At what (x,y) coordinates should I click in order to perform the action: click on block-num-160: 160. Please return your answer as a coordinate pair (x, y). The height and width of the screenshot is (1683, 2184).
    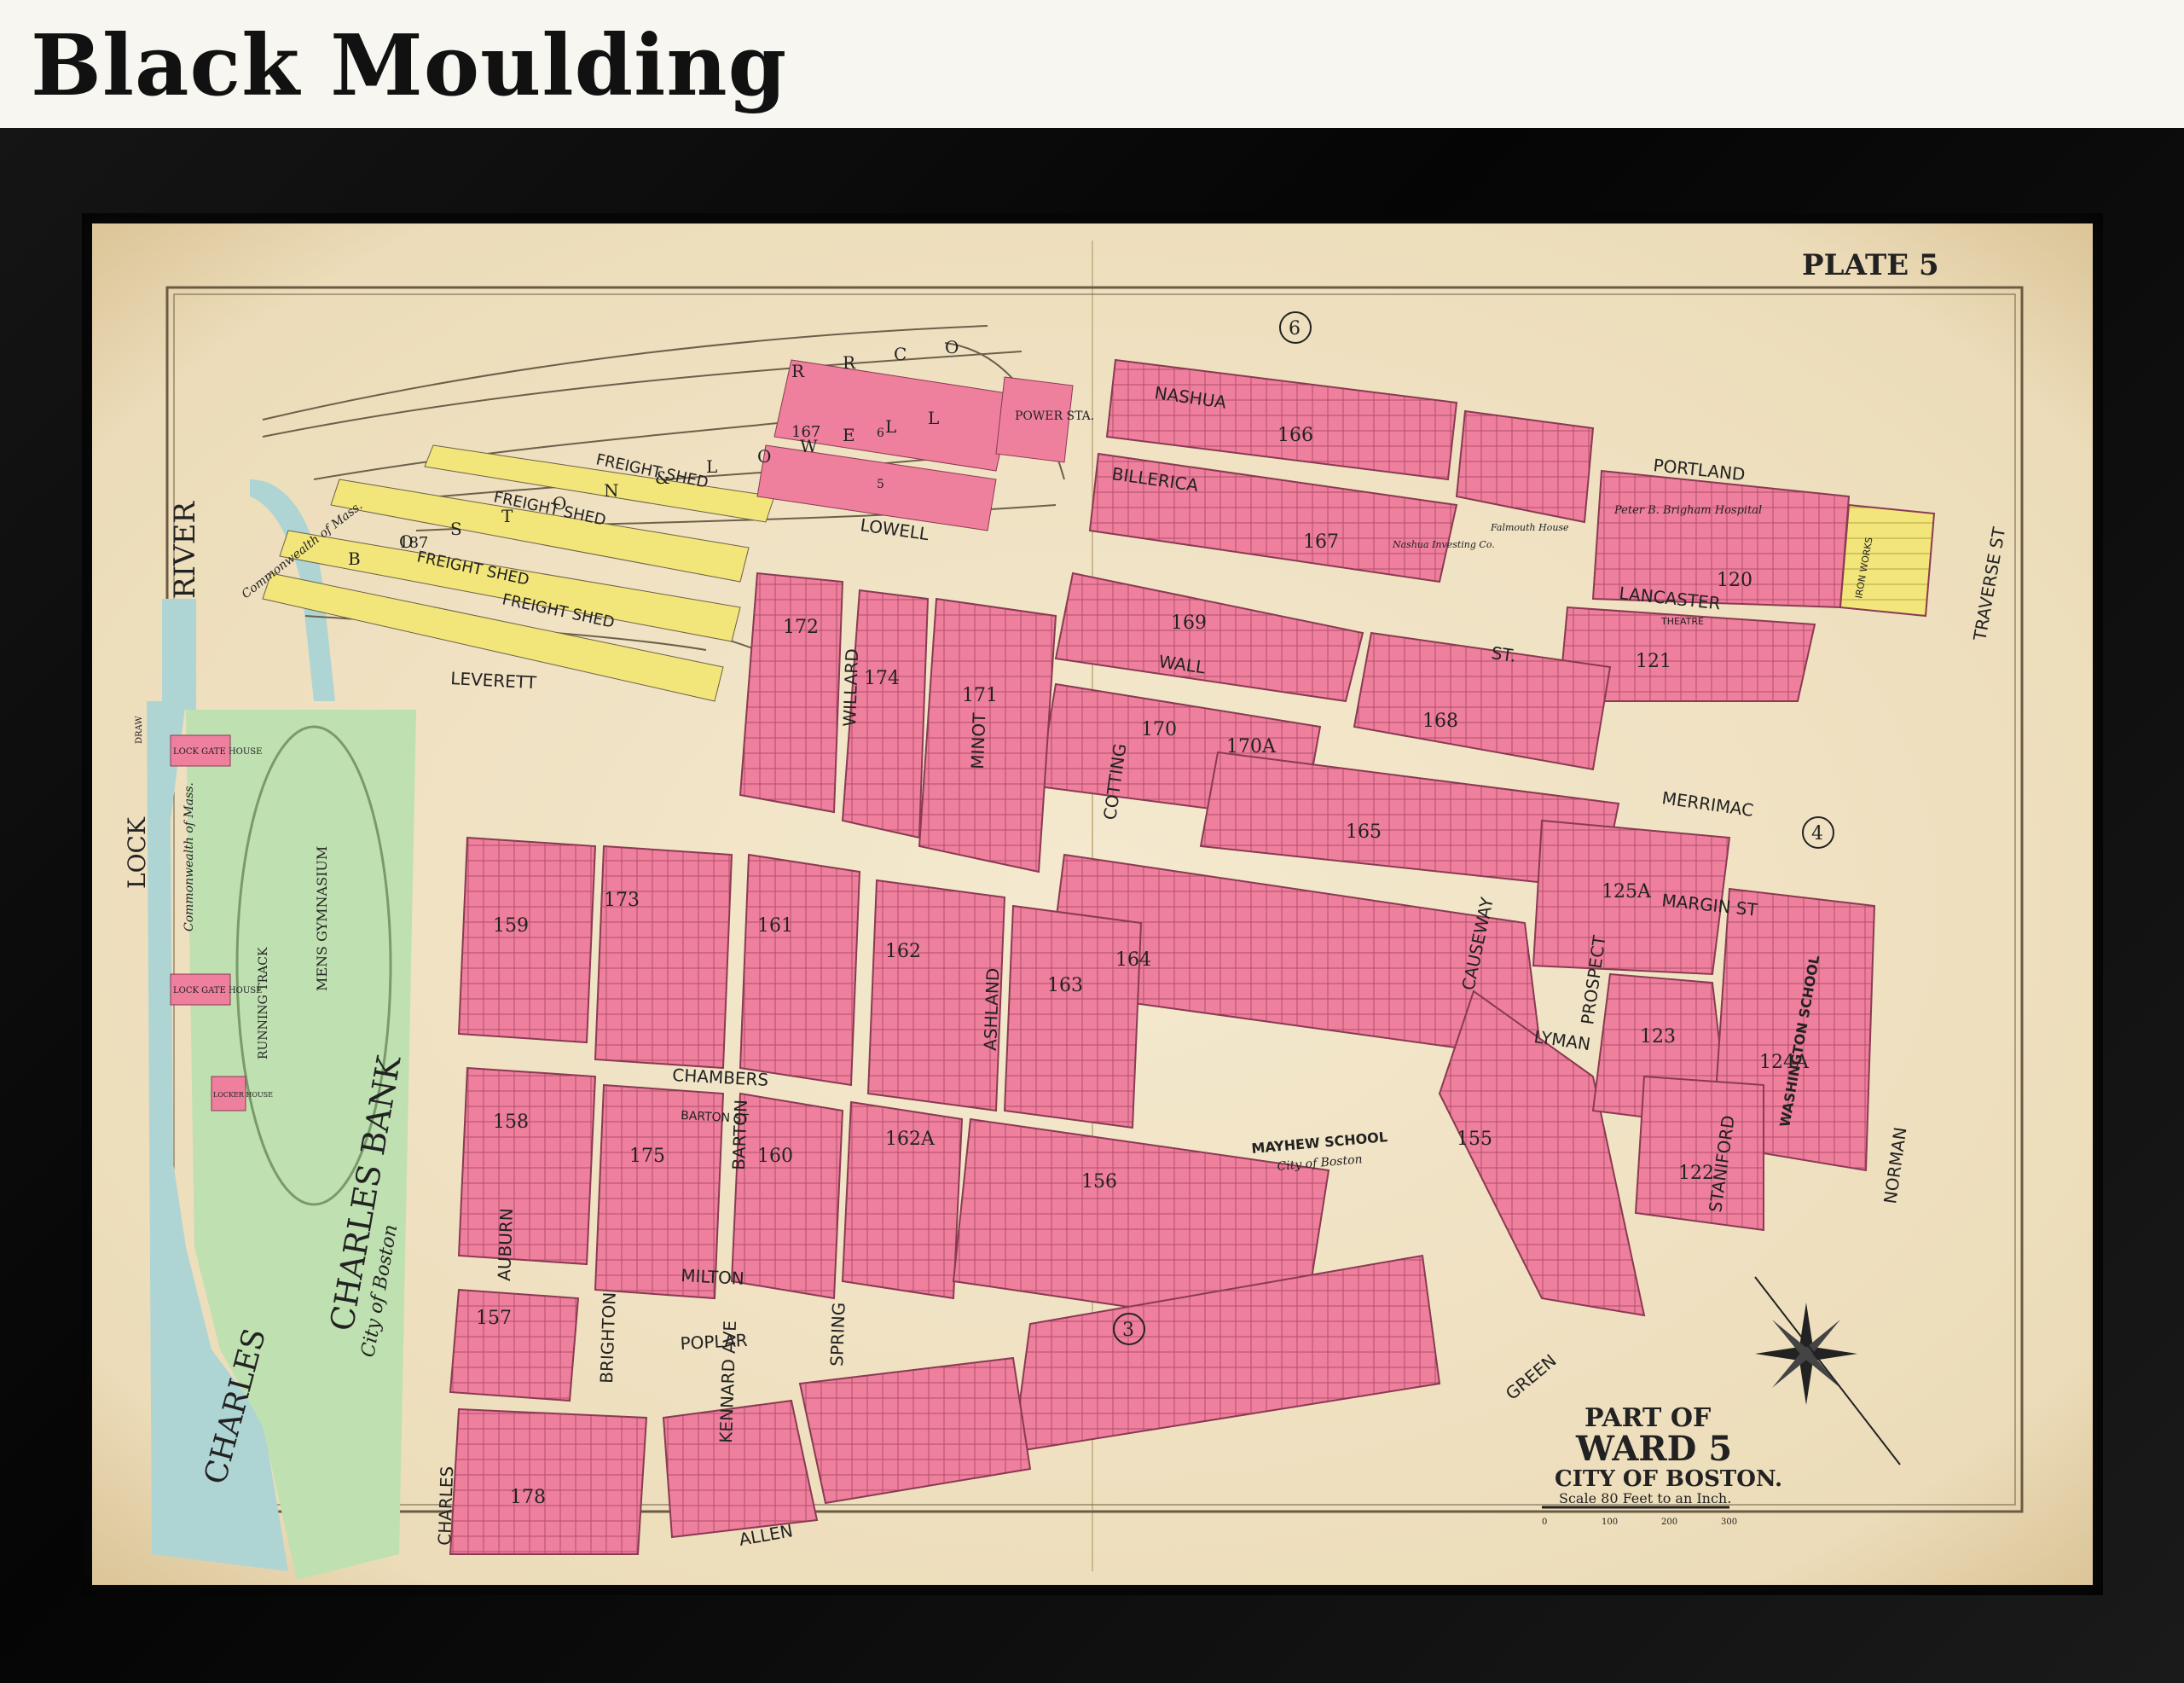
    Looking at the image, I should click on (775, 1156).